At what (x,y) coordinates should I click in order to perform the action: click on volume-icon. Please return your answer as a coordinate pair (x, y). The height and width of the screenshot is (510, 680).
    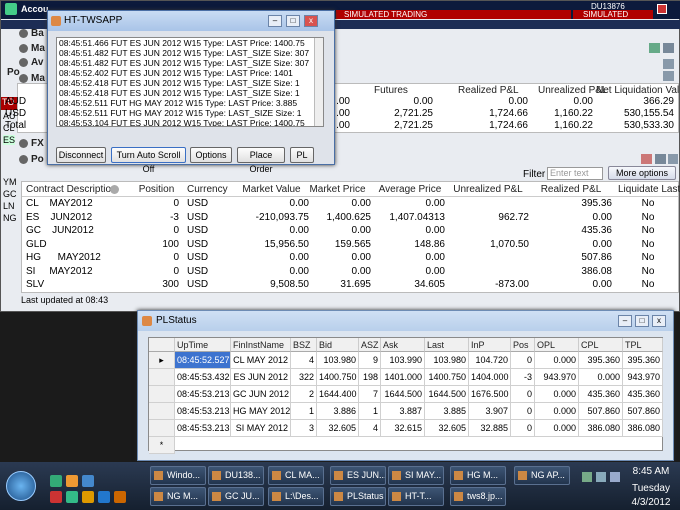
    Looking at the image, I should click on (615, 477).